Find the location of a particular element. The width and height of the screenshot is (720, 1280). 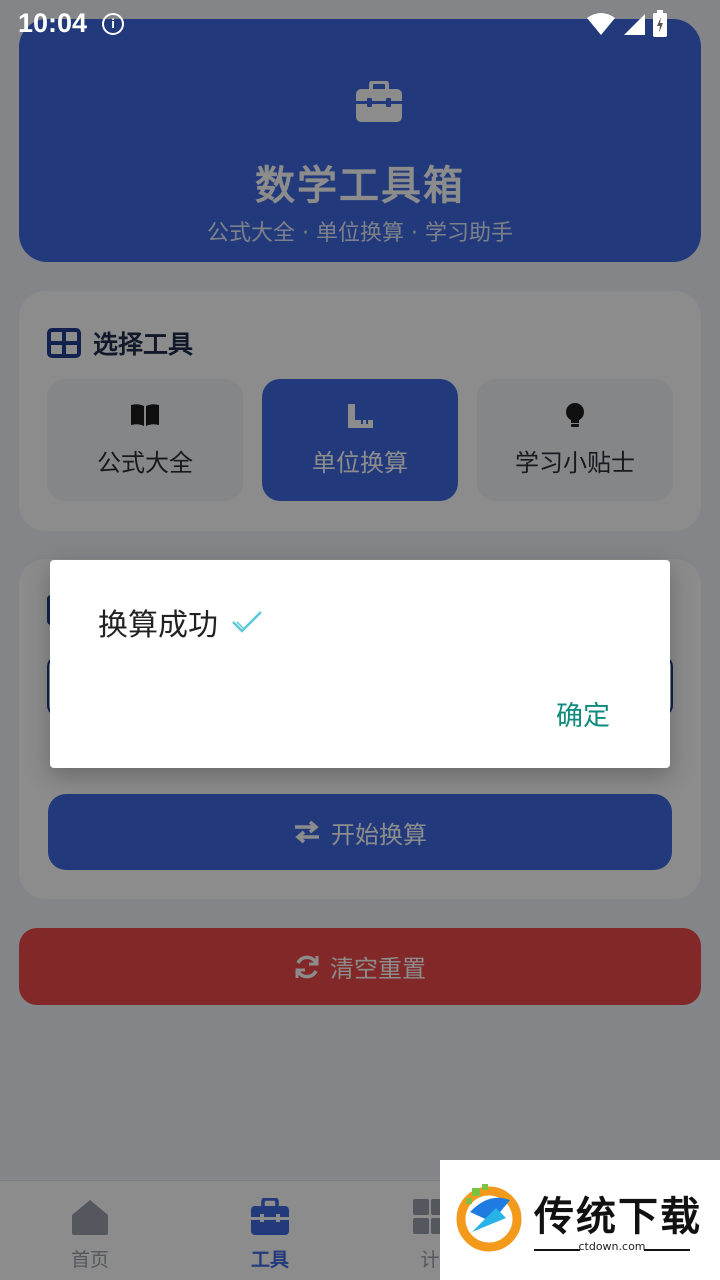

signal-icon is located at coordinates (634, 24).